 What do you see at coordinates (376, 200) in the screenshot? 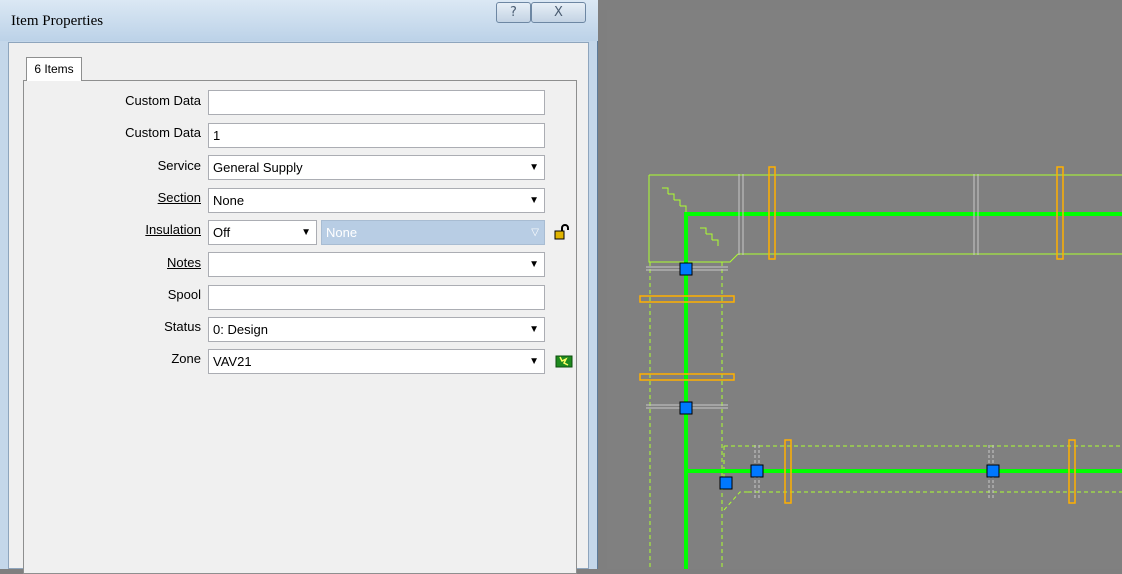
I see `section-dropdown: None ▼` at bounding box center [376, 200].